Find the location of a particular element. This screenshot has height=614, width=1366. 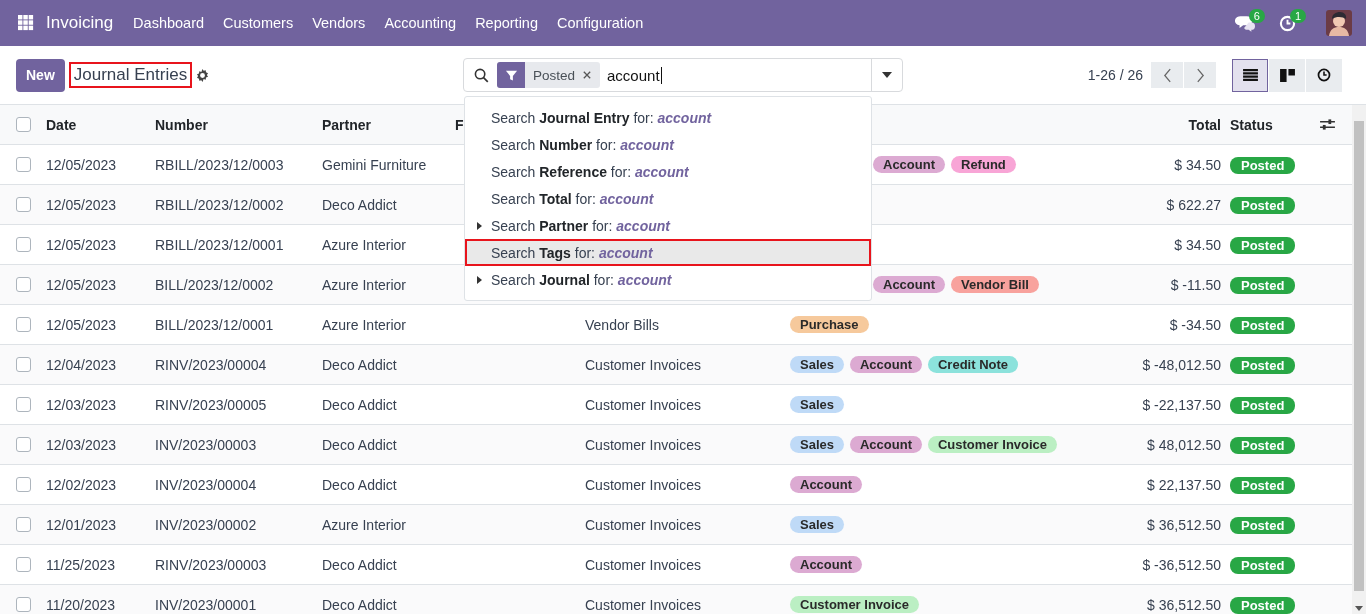

column-header: Partner is located at coordinates (388, 124).